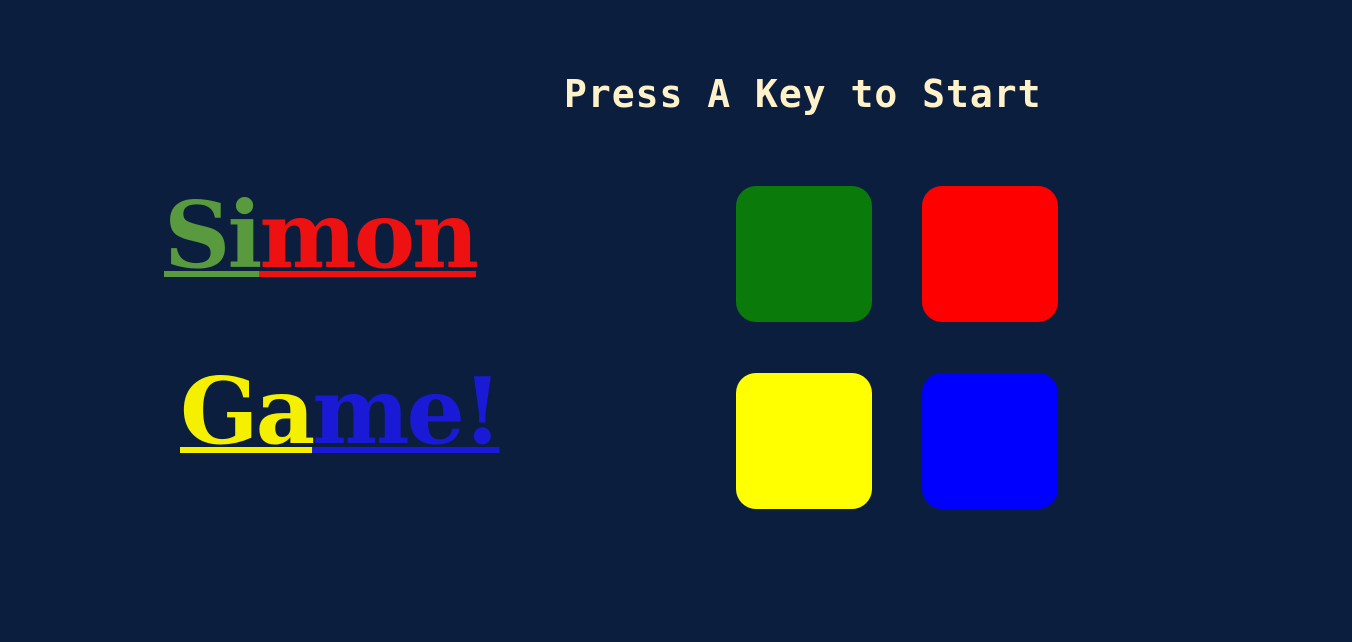 Image resolution: width=1352 pixels, height=642 pixels. I want to click on title-part-si: Si, so click(213, 235).